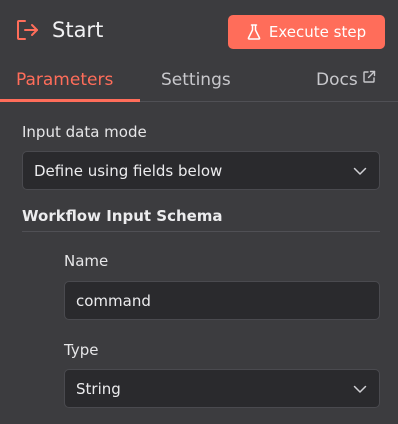 This screenshot has width=398, height=424. What do you see at coordinates (317, 32) in the screenshot?
I see `execute-step-label: Execute step` at bounding box center [317, 32].